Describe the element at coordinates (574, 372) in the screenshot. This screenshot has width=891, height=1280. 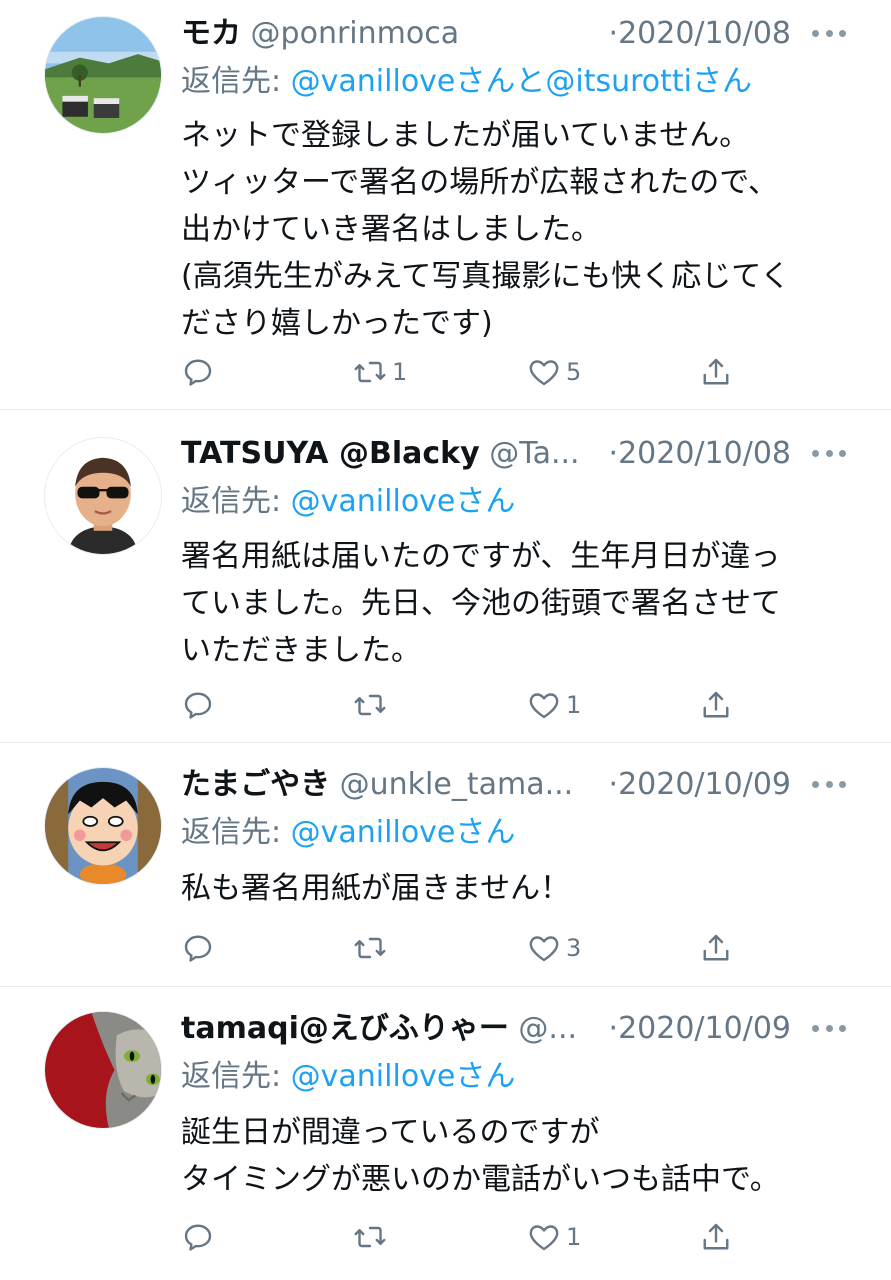
I see `like-count: 5` at that location.